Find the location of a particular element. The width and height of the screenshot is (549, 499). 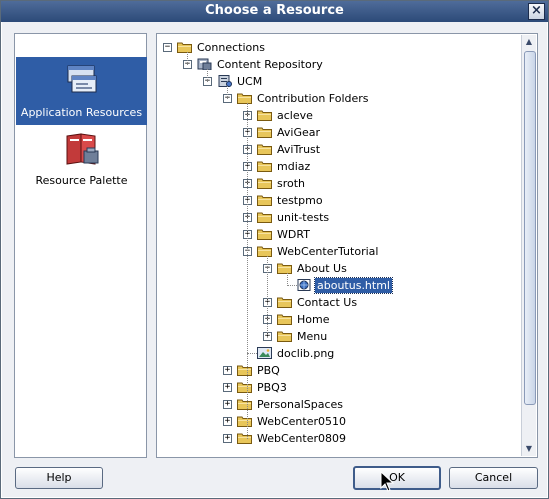

application-resources-icon is located at coordinates (82, 79).